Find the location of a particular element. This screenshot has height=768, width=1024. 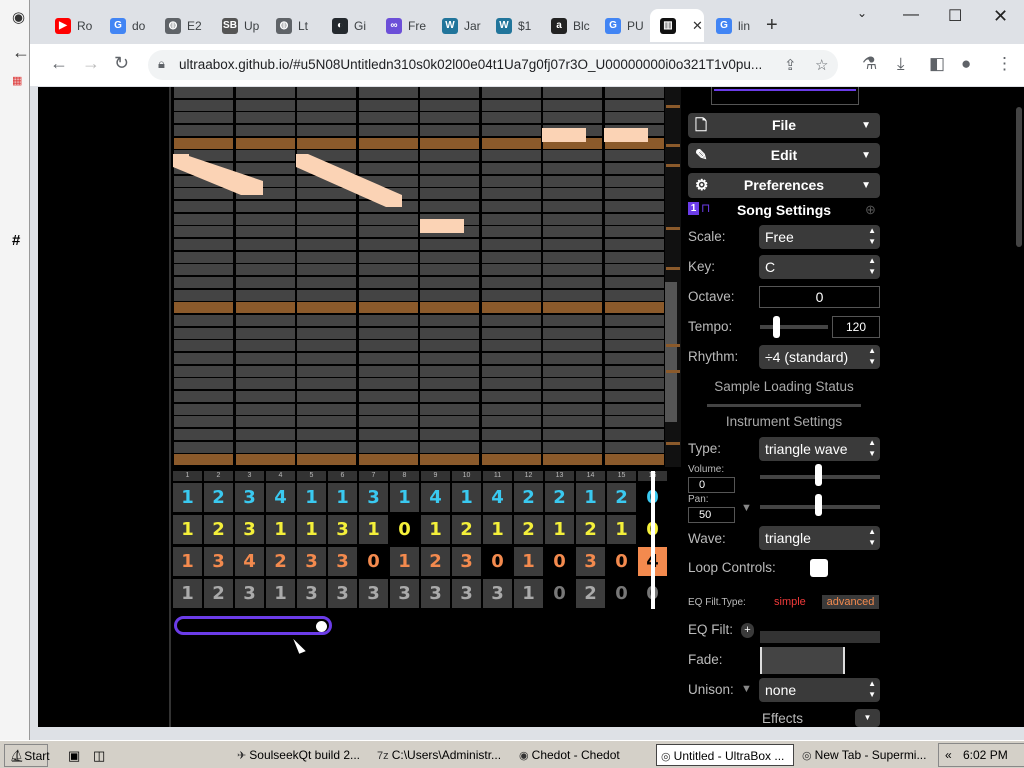

bar-number: 14 is located at coordinates (590, 476).